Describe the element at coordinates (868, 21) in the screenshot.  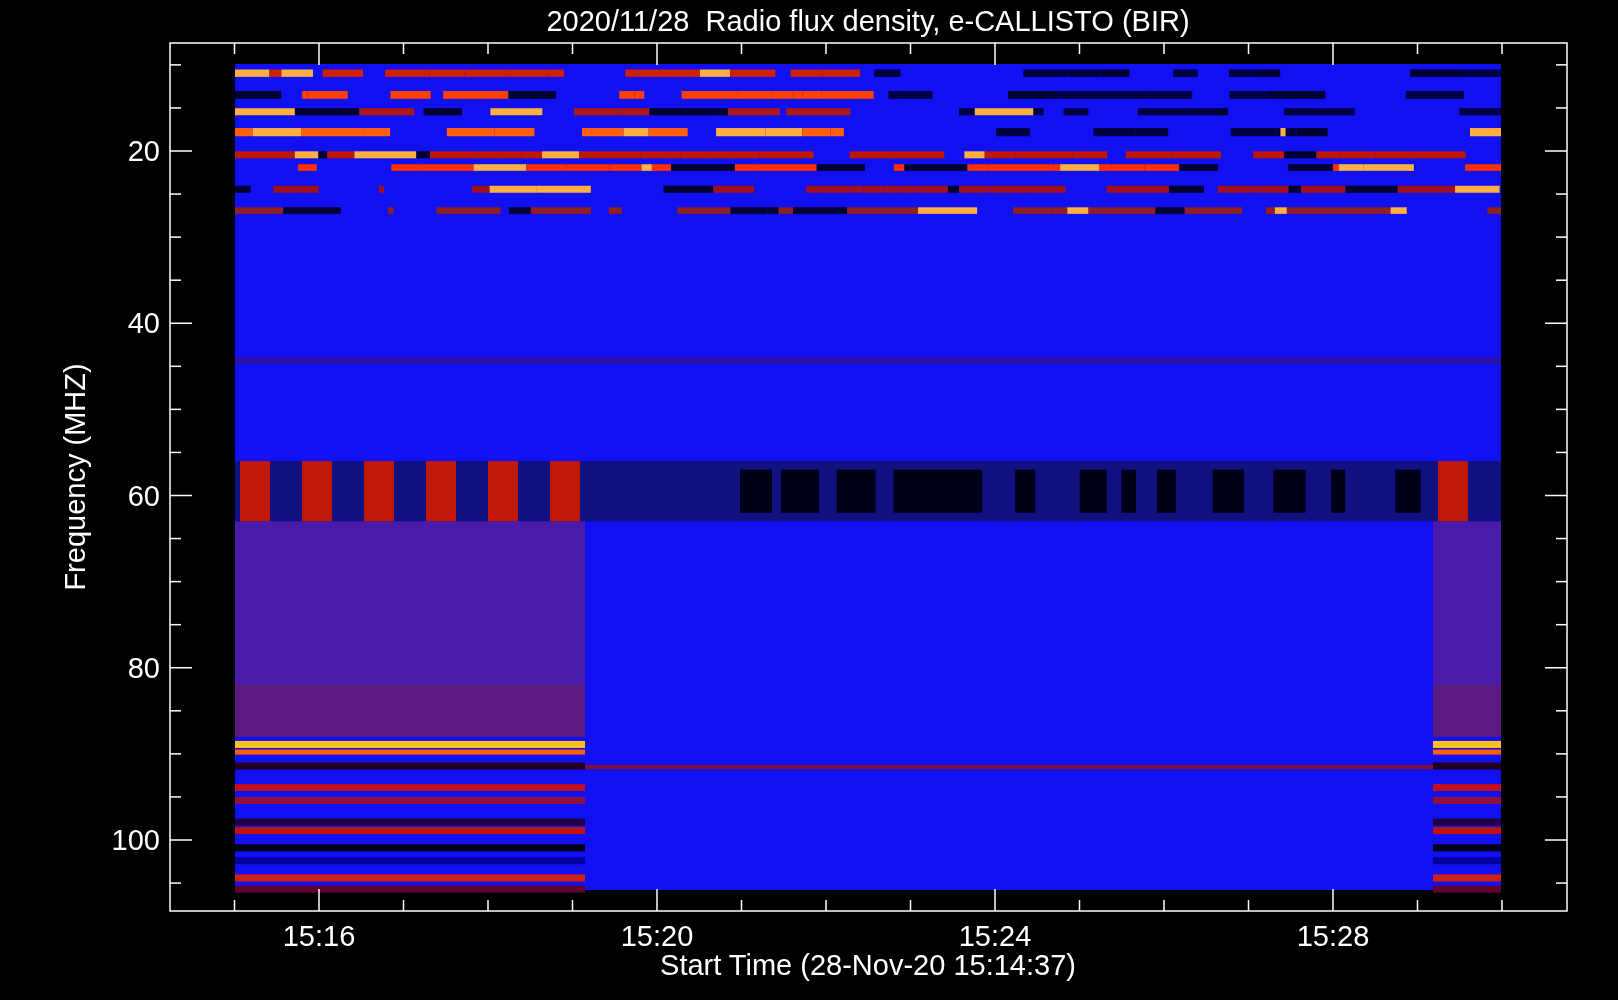
I see `plot-title: 2020/11/28 Radio flux density, e-CALLISTO (BIR)` at that location.